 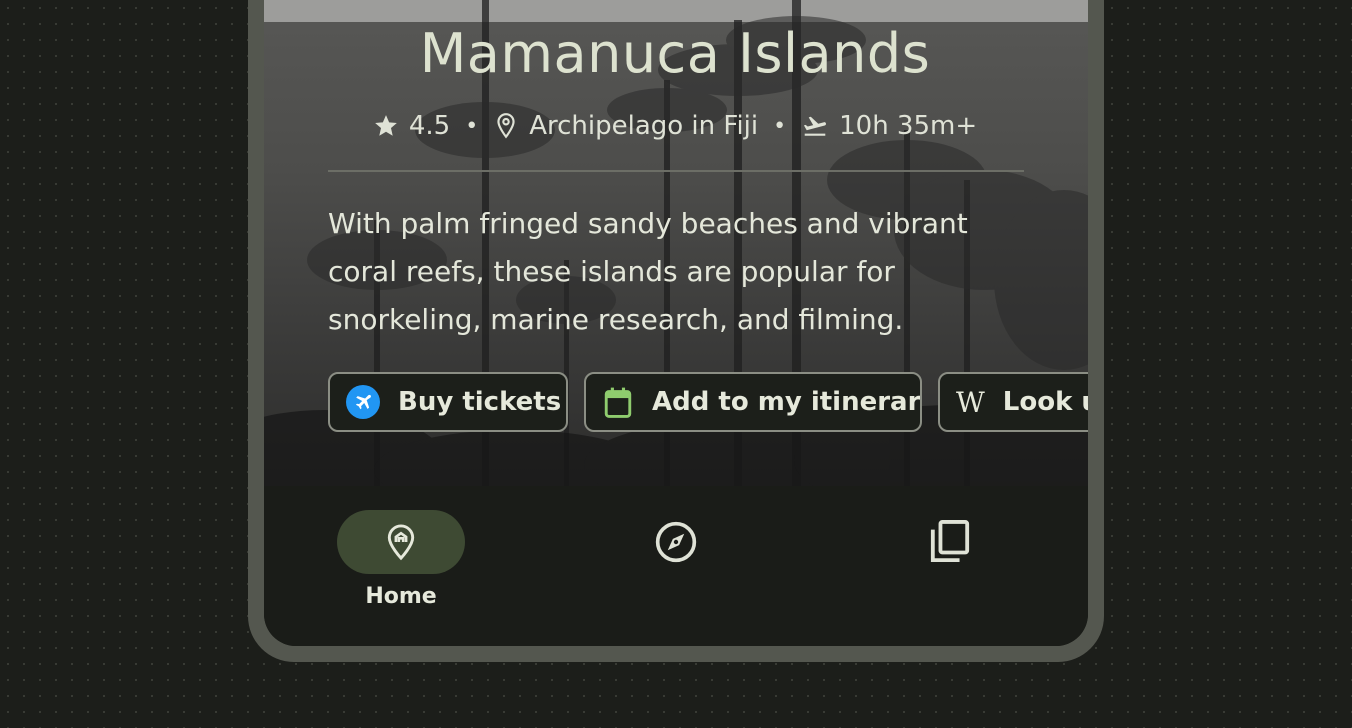 I want to click on buy-tickets-label: Buy tickets, so click(x=480, y=402).